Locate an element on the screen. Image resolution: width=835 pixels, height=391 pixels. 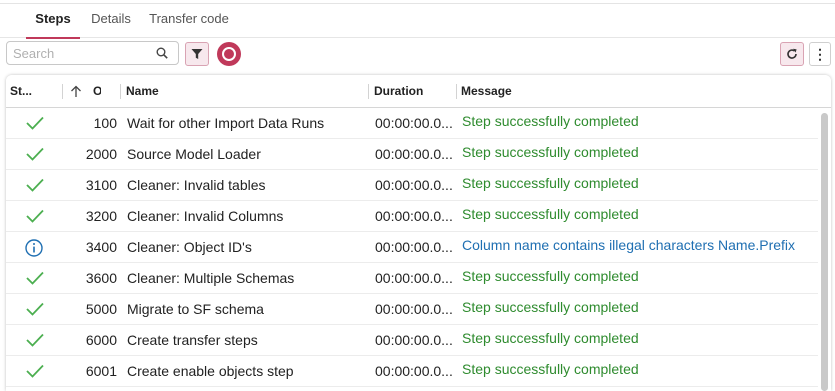
filter-icon is located at coordinates (197, 54).